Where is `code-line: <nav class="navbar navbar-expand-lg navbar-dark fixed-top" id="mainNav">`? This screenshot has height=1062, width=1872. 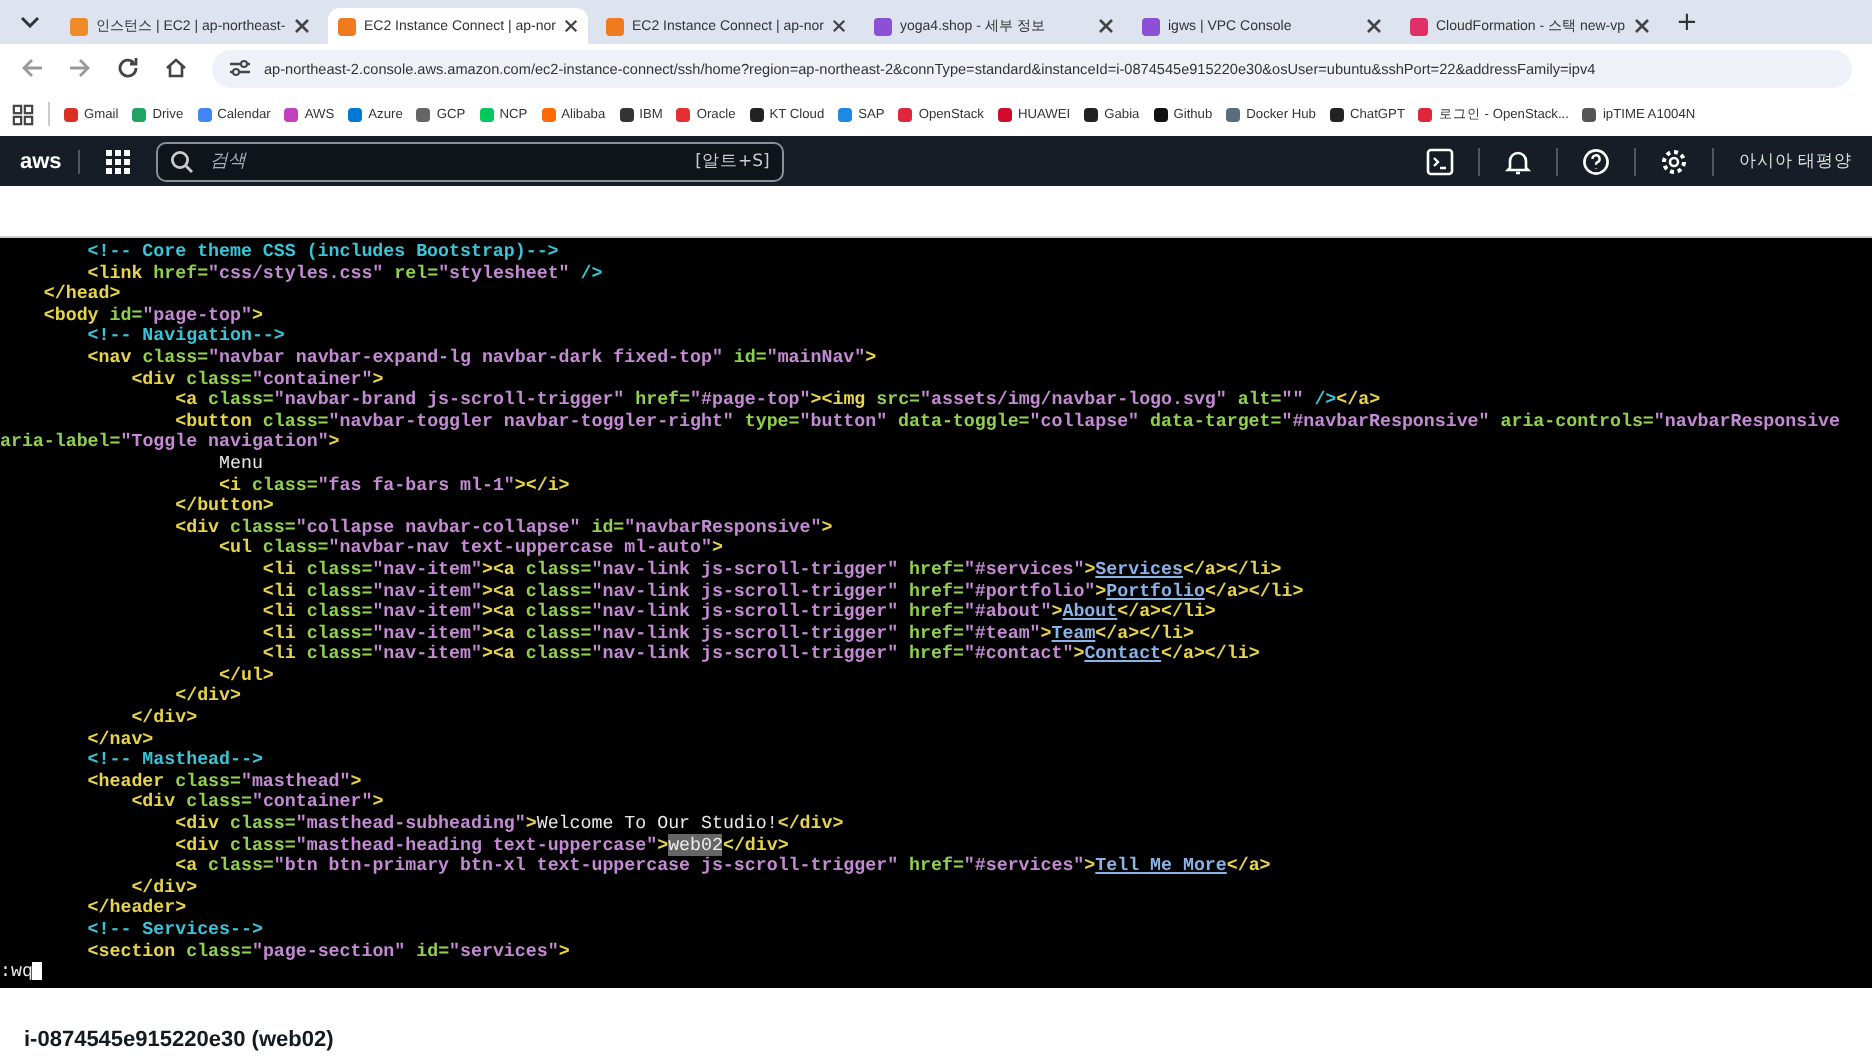 code-line: <nav class="navbar navbar-expand-lg navbar-dark fixed-top" id="mainNav"> is located at coordinates (481, 358).